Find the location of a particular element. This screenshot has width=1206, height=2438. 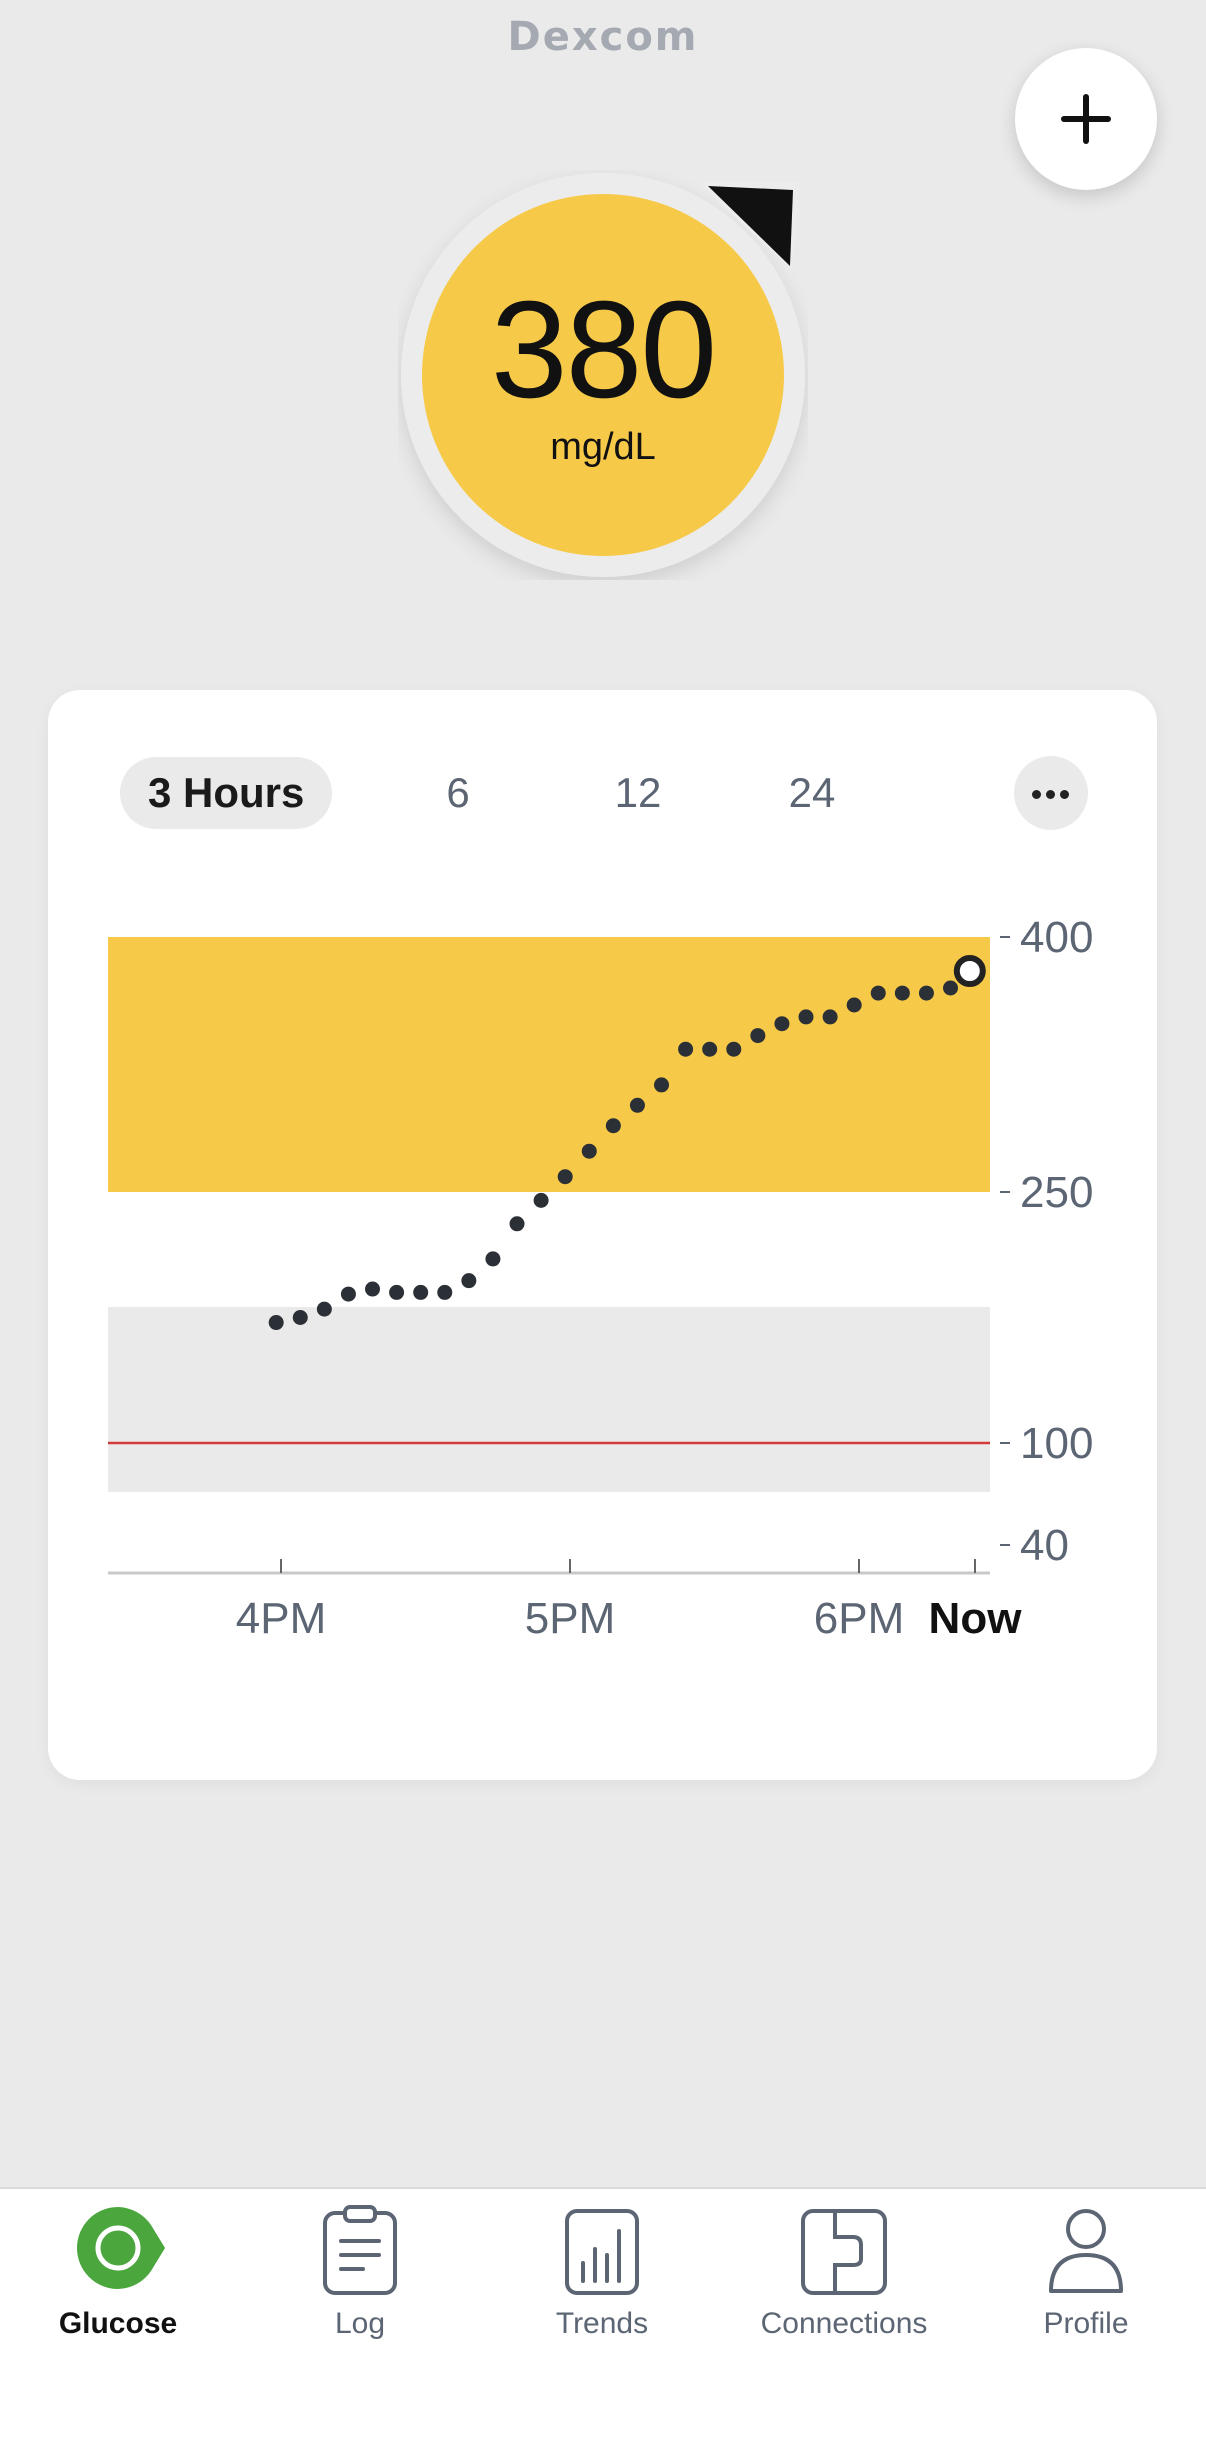

glucose-icon is located at coordinates (120, 2248).